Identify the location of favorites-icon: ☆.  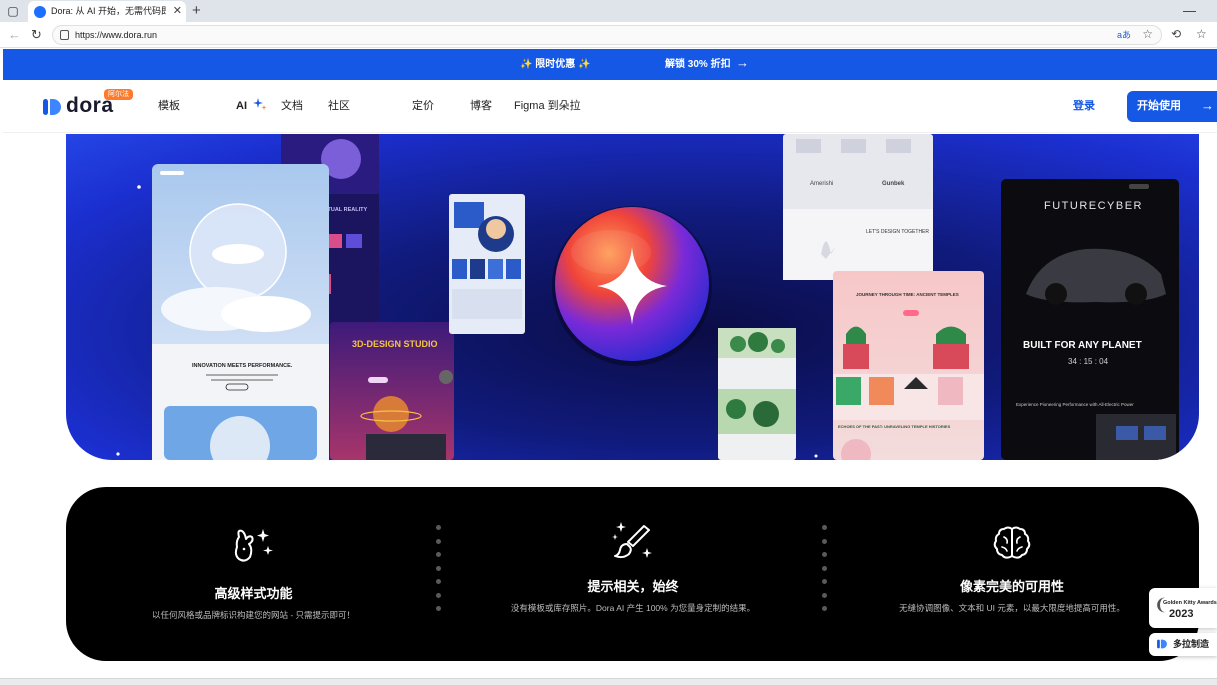
(1201, 34).